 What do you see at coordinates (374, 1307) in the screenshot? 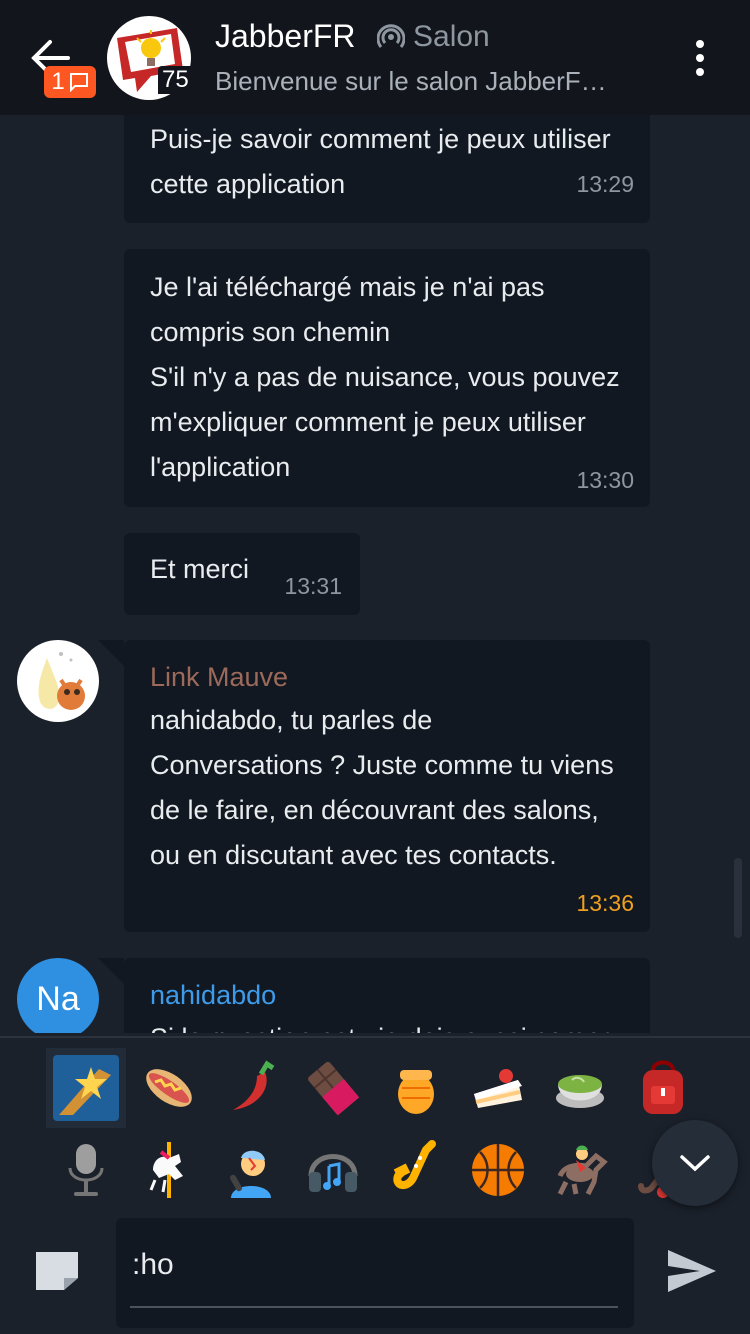
I see `input-underline` at bounding box center [374, 1307].